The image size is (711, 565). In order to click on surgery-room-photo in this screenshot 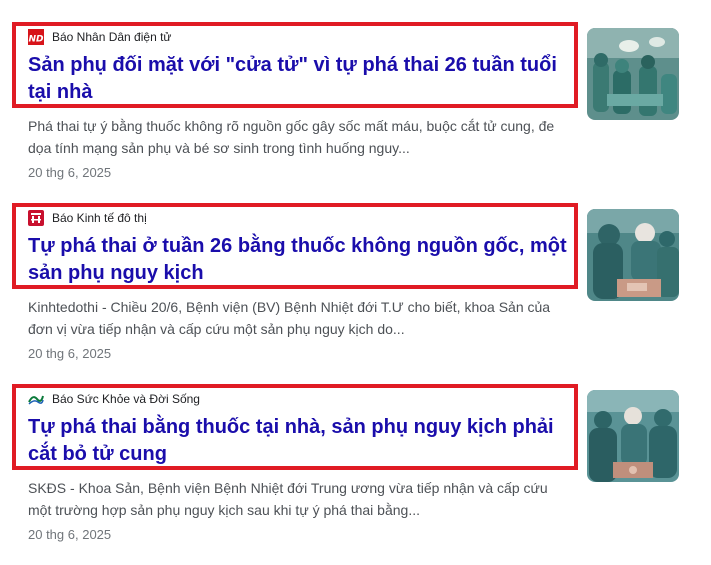, I will do `click(633, 74)`.